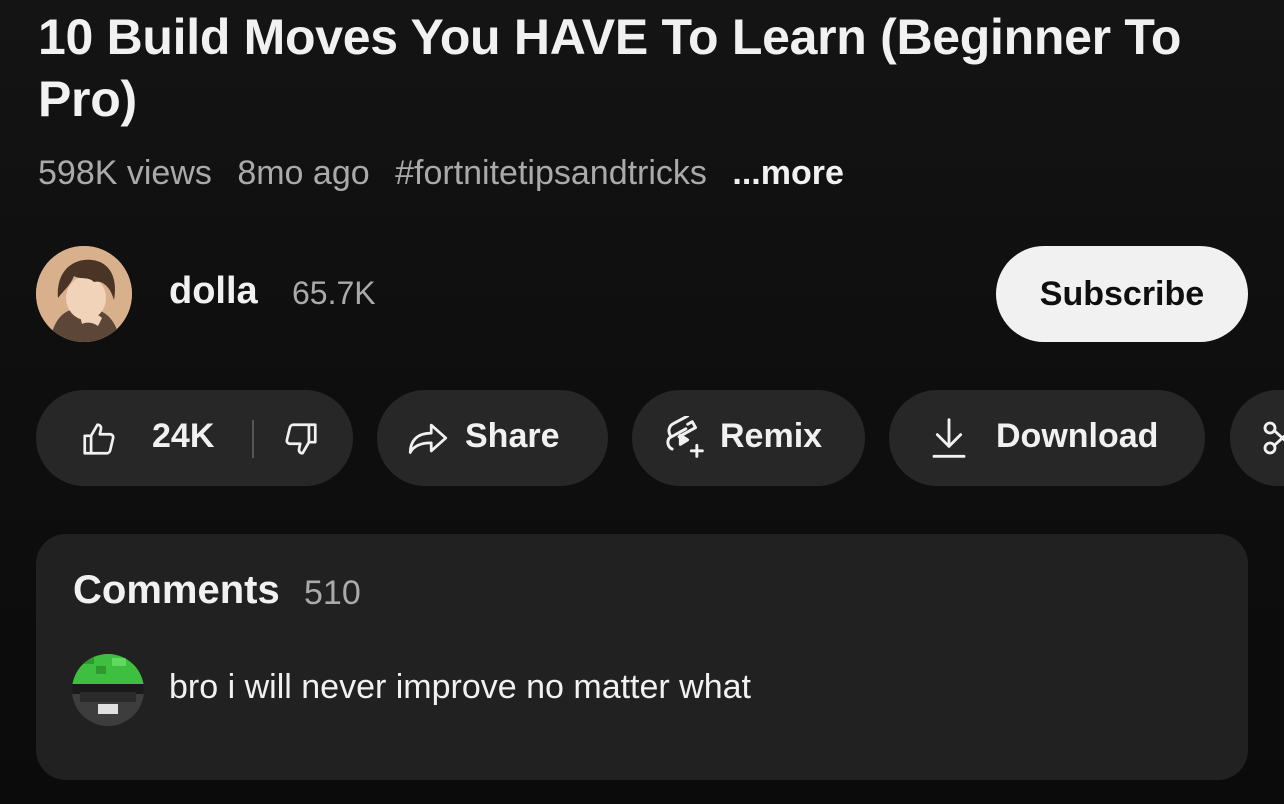 The image size is (1284, 804). What do you see at coordinates (1257, 438) in the screenshot?
I see `clip-button` at bounding box center [1257, 438].